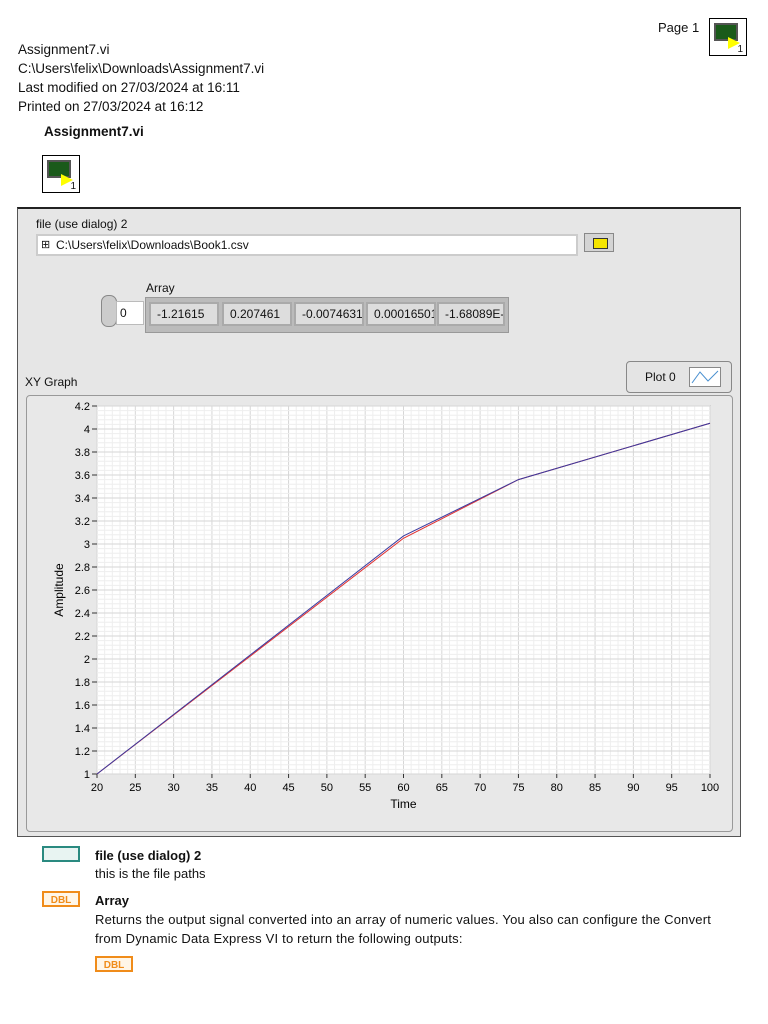  What do you see at coordinates (250, 788) in the screenshot?
I see `x-tick-label: 40` at bounding box center [250, 788].